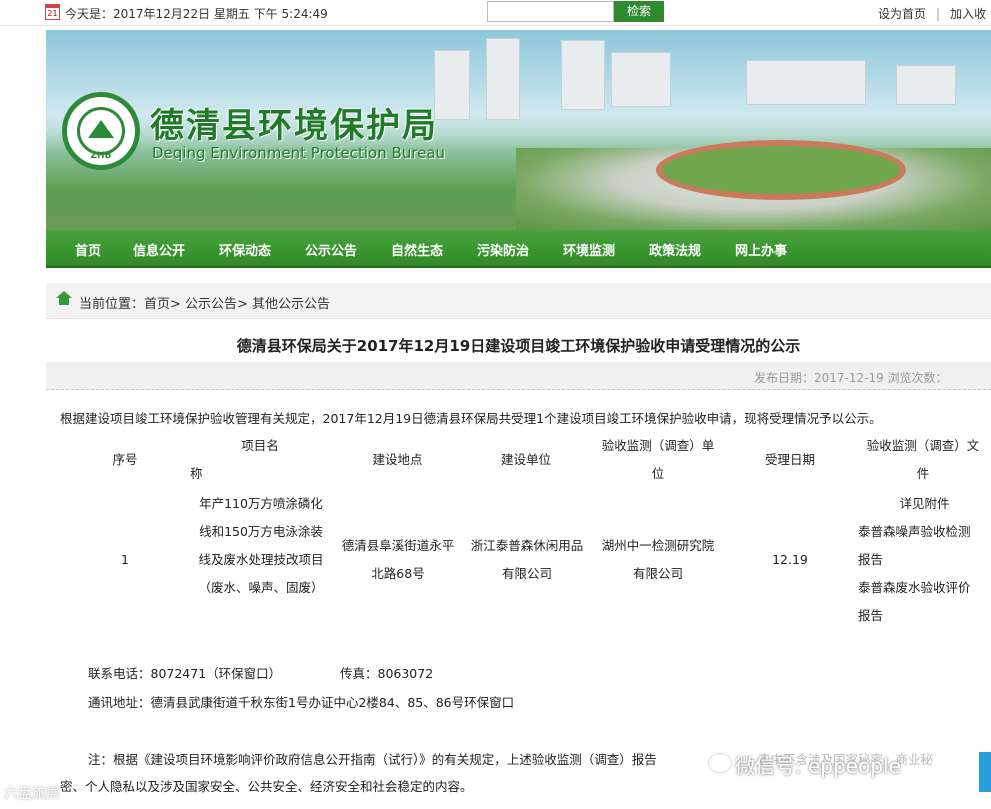 This screenshot has height=809, width=991. What do you see at coordinates (639, 11) in the screenshot?
I see `search-button: 检索` at bounding box center [639, 11].